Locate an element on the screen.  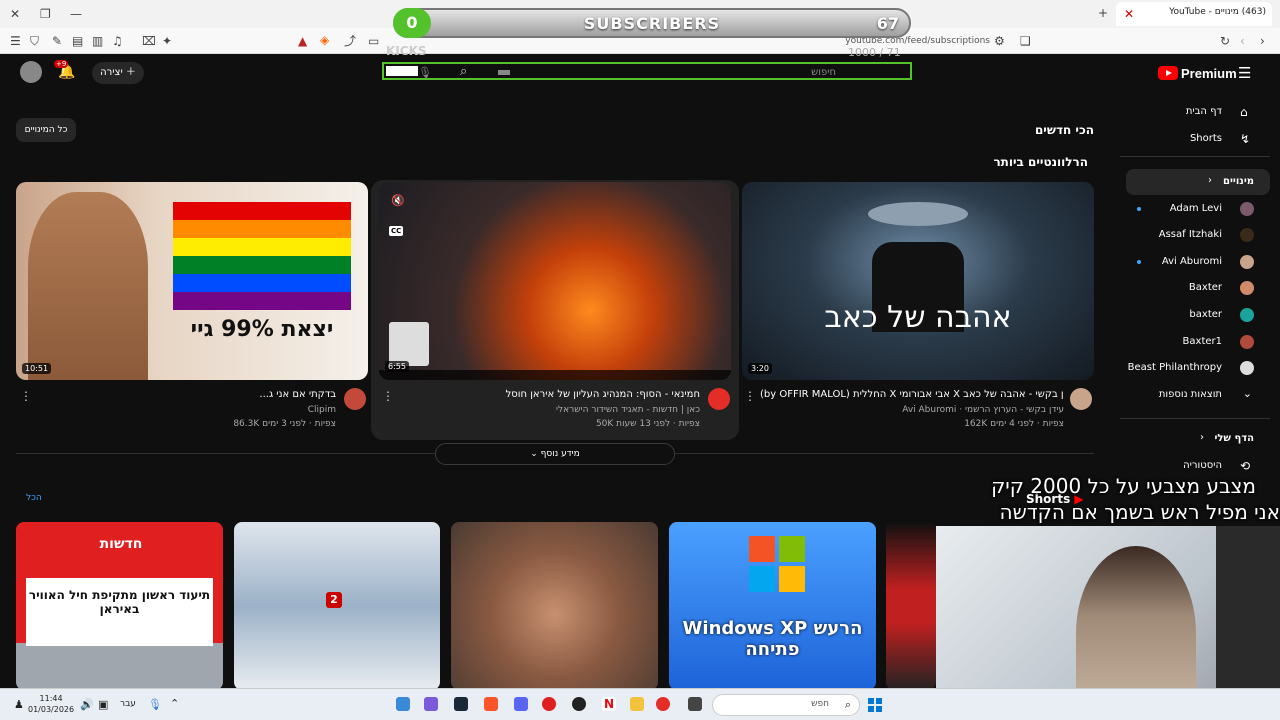
minimize-window-icon: — is located at coordinates (76, 14).